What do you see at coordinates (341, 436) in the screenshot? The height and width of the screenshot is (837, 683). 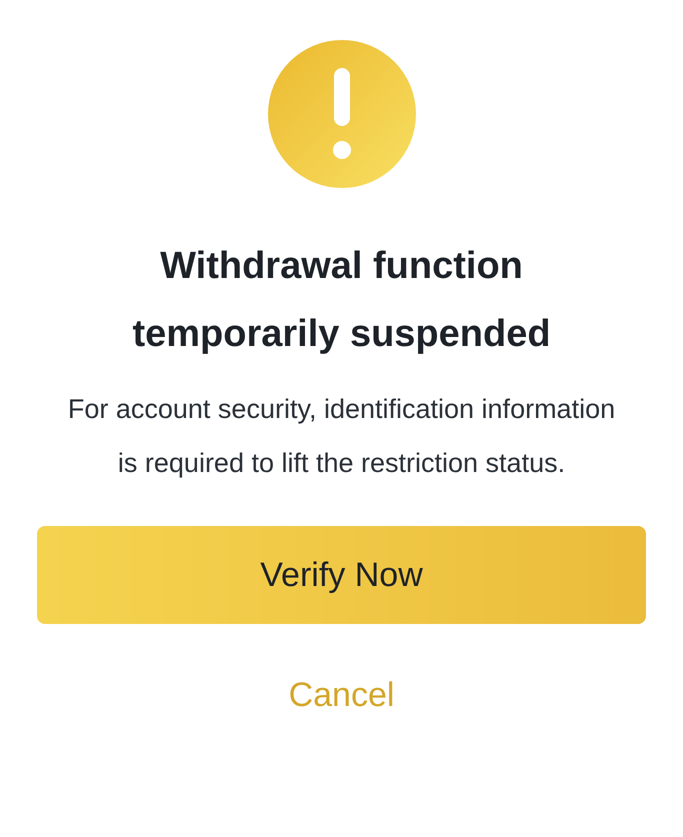 I see `dialog-message: For account security, identification information is required to lift the restriction status.` at bounding box center [341, 436].